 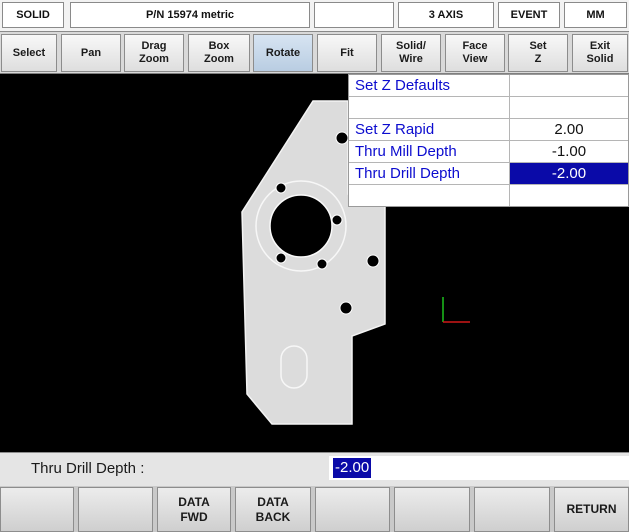 What do you see at coordinates (446, 15) in the screenshot?
I see `axis-indicator: 3 AXIS` at bounding box center [446, 15].